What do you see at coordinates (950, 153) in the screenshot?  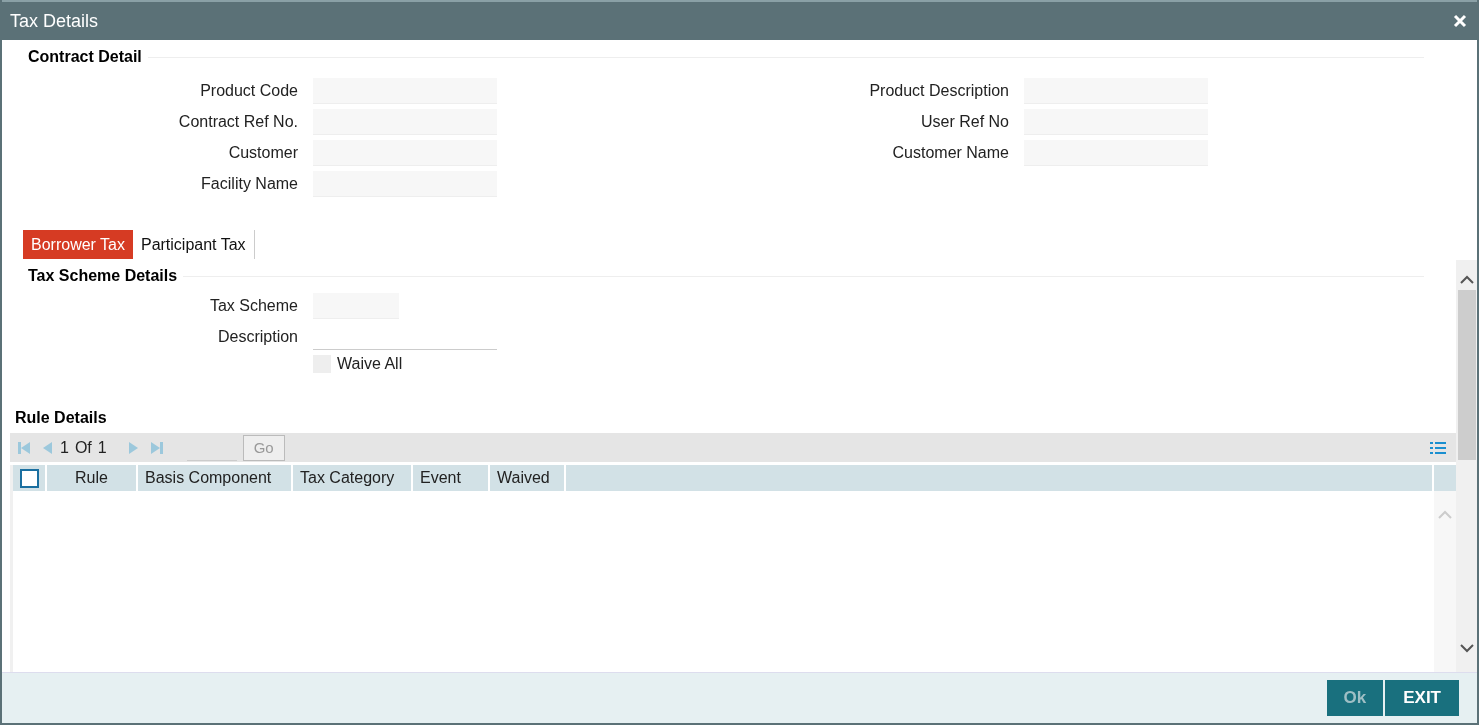 I see `field-label: Customer Name` at bounding box center [950, 153].